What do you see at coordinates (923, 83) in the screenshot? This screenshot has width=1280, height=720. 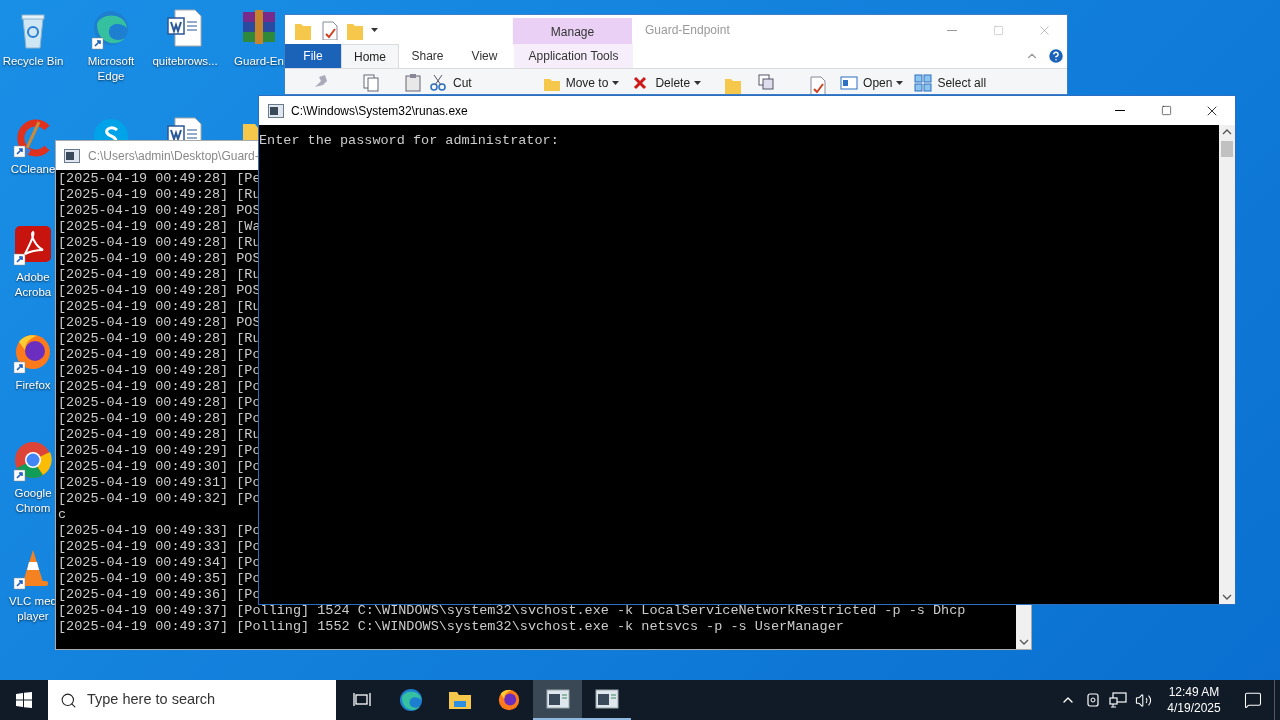 I see `select-all-icon` at bounding box center [923, 83].